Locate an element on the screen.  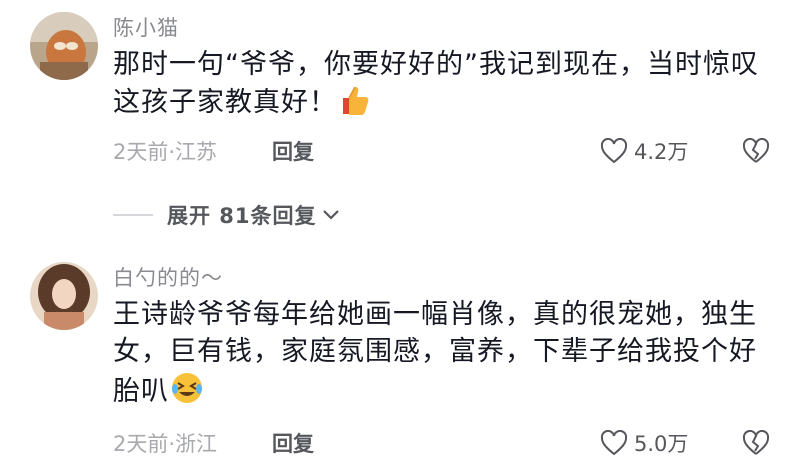
like-count: 4.2万 is located at coordinates (661, 152).